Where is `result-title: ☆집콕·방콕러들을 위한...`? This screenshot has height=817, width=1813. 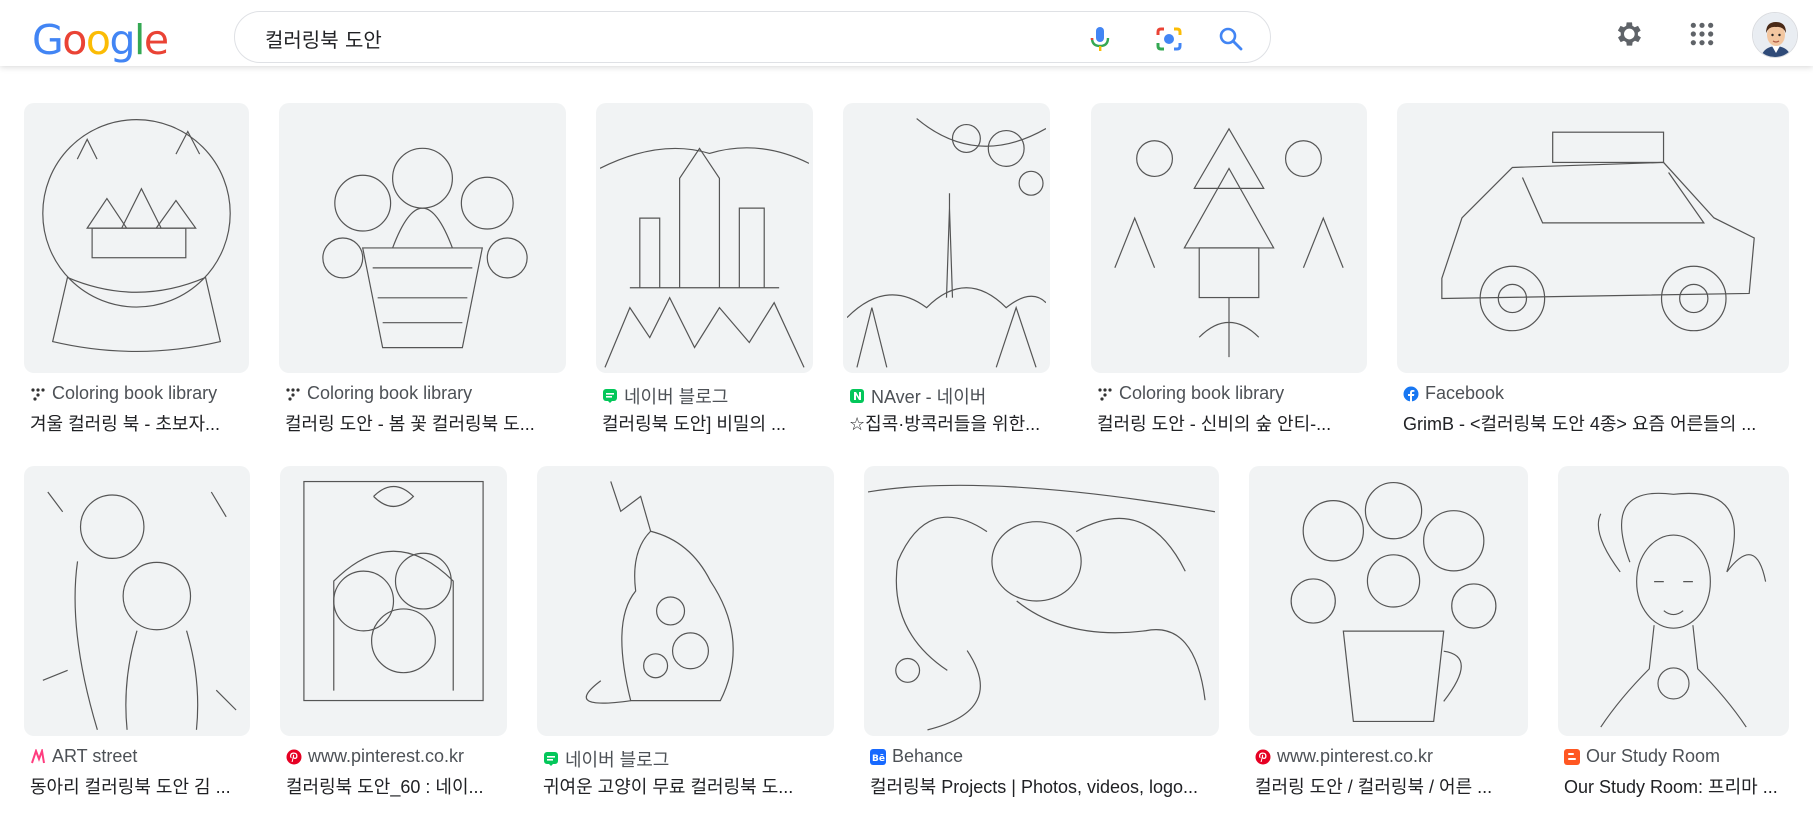 result-title: ☆집콕·방콕러들을 위한... is located at coordinates (947, 423).